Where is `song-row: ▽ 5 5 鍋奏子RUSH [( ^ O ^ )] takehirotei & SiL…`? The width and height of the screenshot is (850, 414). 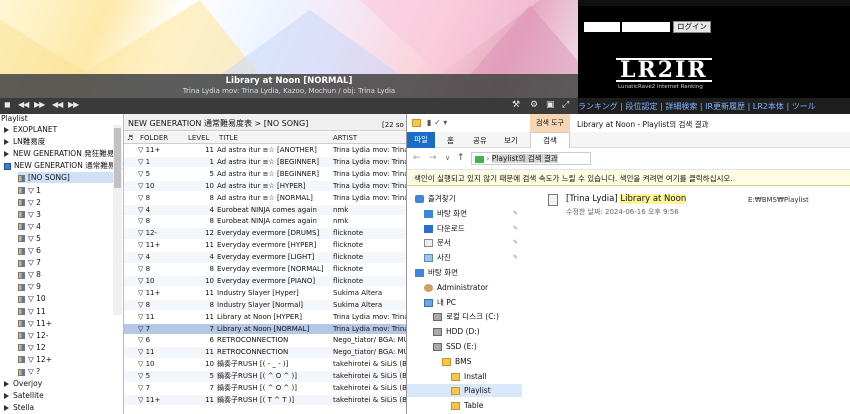 song-row: ▽ 5 5 鍋奏子RUSH [( ^ O ^ )] takehirotei & SiL… is located at coordinates (265, 376).